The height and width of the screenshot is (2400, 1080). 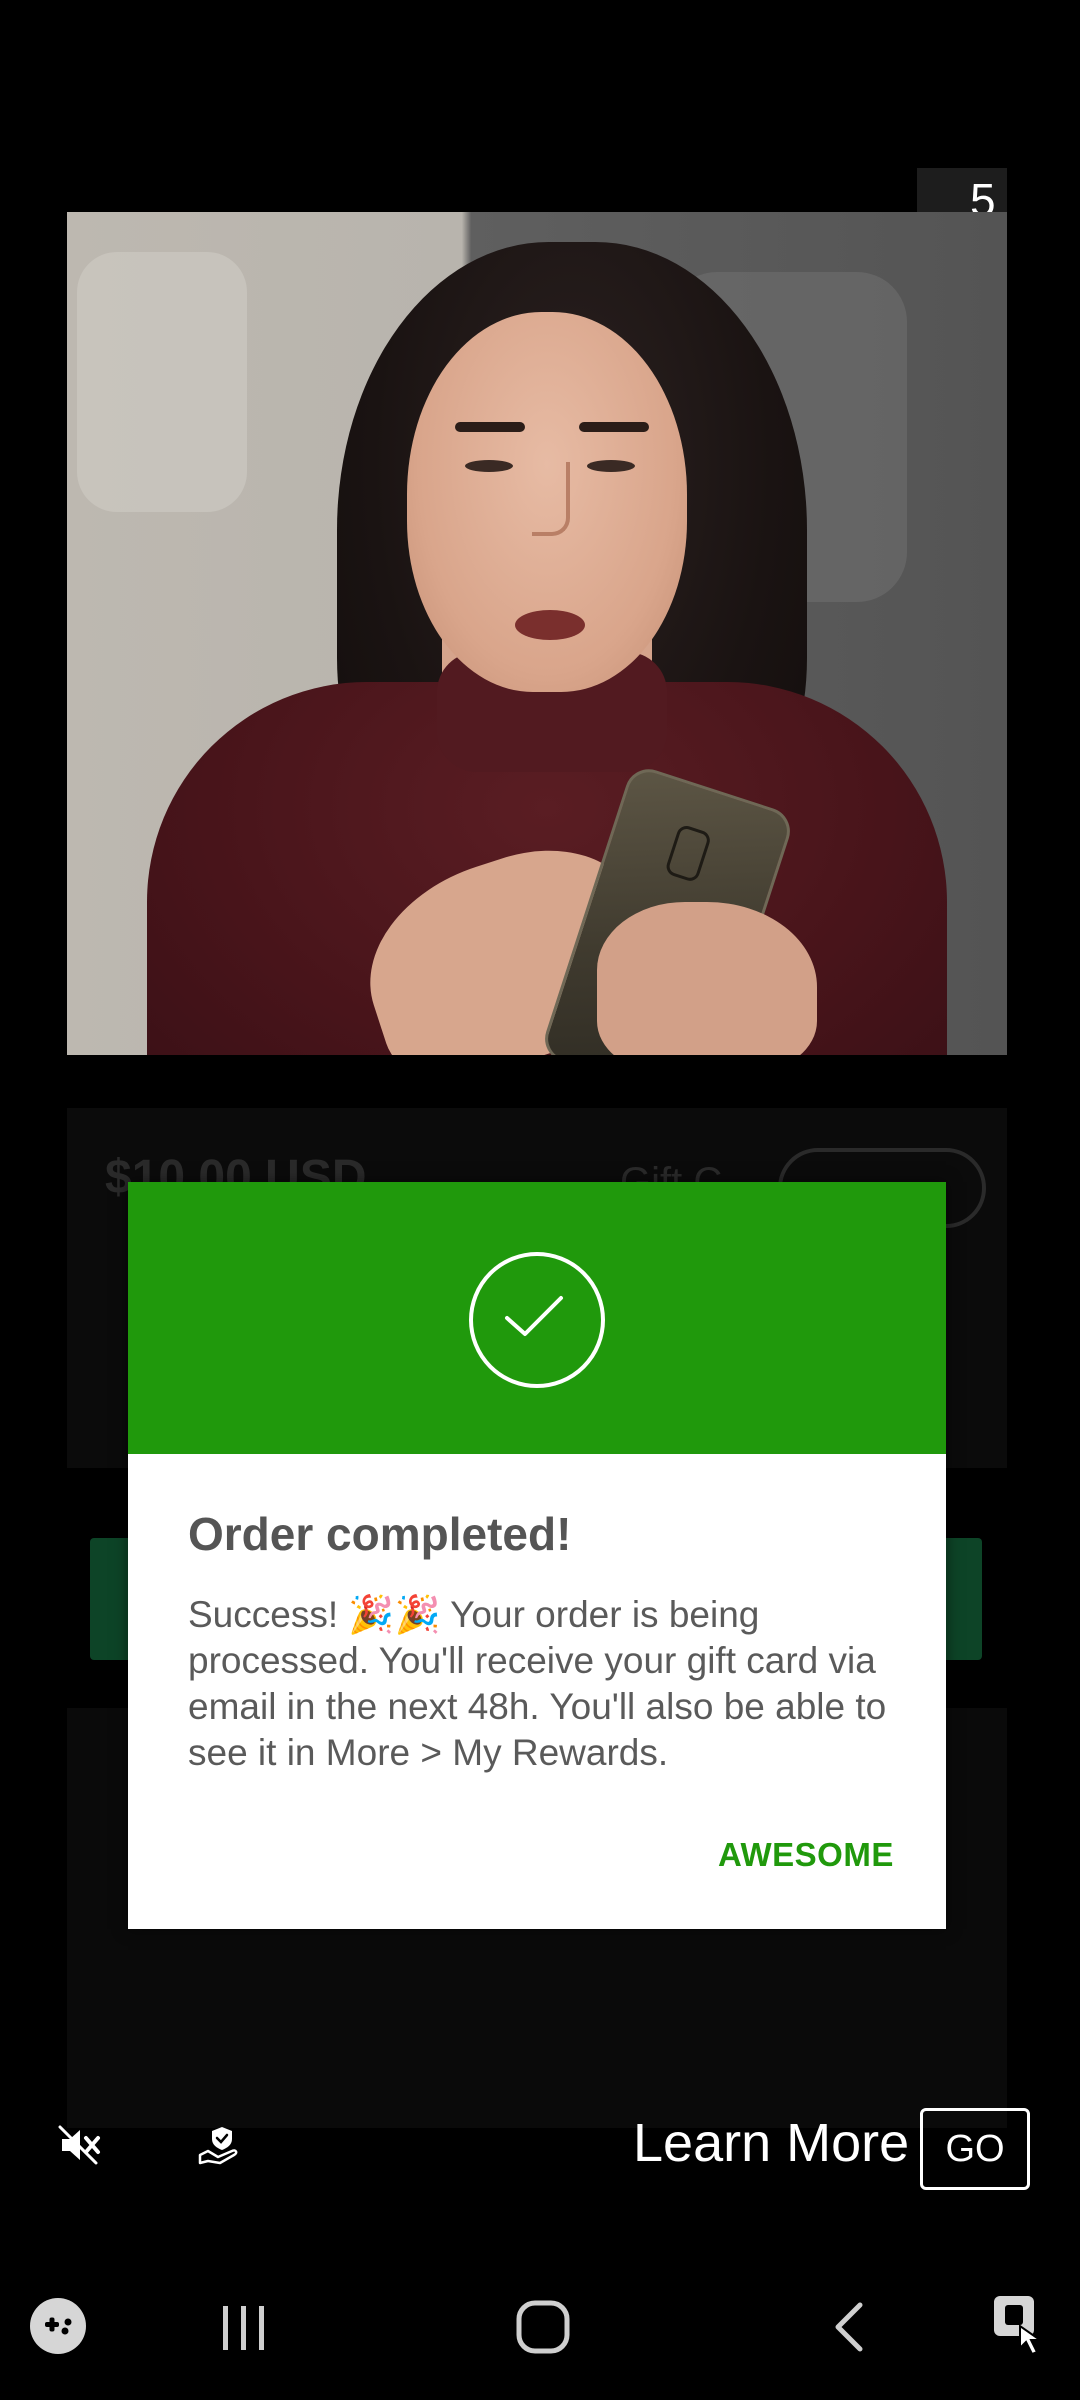 I want to click on dialog-title: Order completed!, so click(x=380, y=1534).